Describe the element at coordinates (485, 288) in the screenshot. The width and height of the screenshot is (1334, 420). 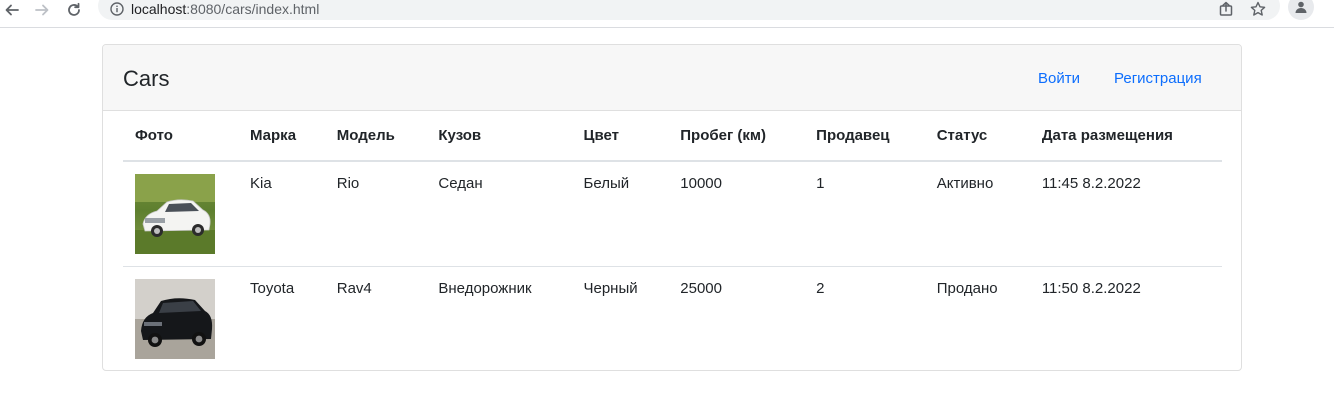
I see `cell-body: Внедорожник` at that location.